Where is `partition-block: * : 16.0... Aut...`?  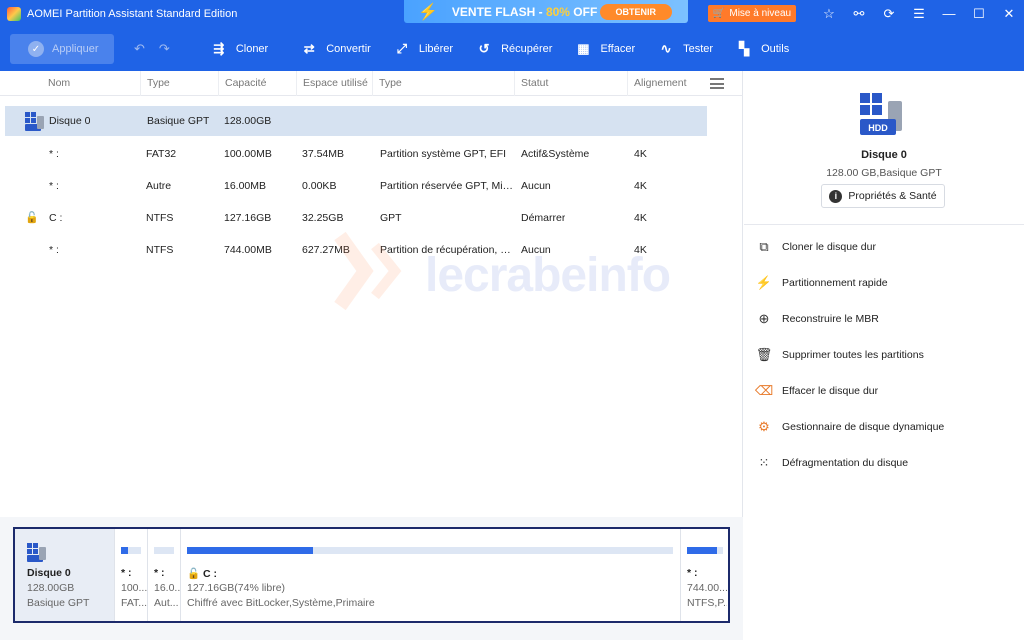
partition-block: * : 16.0... Aut... is located at coordinates (163, 575).